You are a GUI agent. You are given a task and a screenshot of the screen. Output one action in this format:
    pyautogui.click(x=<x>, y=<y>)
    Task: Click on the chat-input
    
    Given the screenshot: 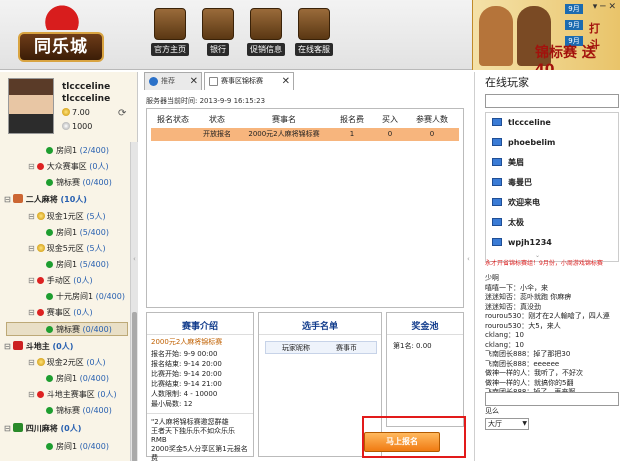 What is the action you would take?
    pyautogui.click(x=552, y=399)
    